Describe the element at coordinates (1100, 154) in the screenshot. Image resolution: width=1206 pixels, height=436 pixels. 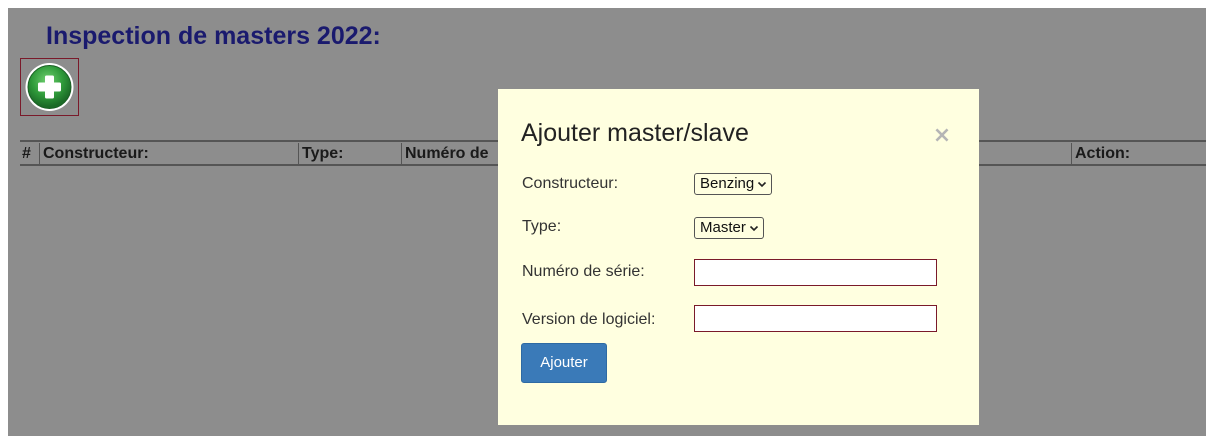
I see `column-header-action: Action:` at that location.